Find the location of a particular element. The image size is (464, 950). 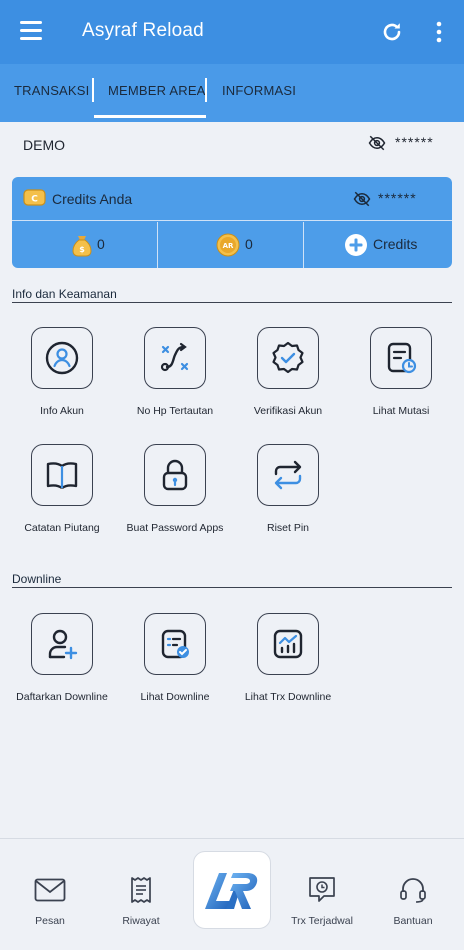

open-book-icon is located at coordinates (62, 476).